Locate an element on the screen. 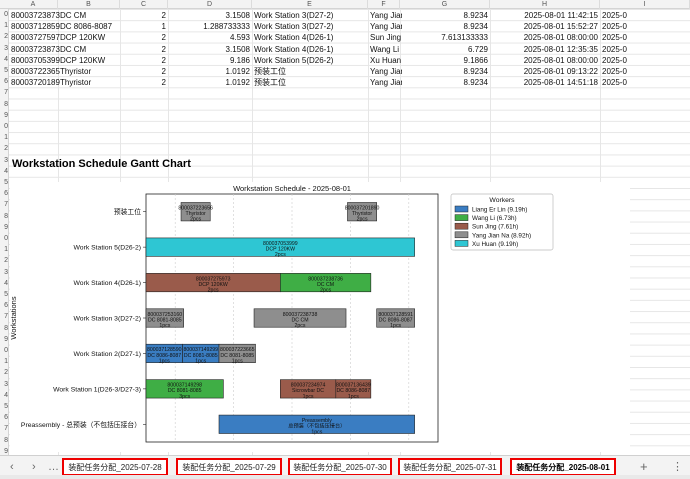 This screenshot has height=479, width=690. table-cell: 800037201890 is located at coordinates (35, 82).